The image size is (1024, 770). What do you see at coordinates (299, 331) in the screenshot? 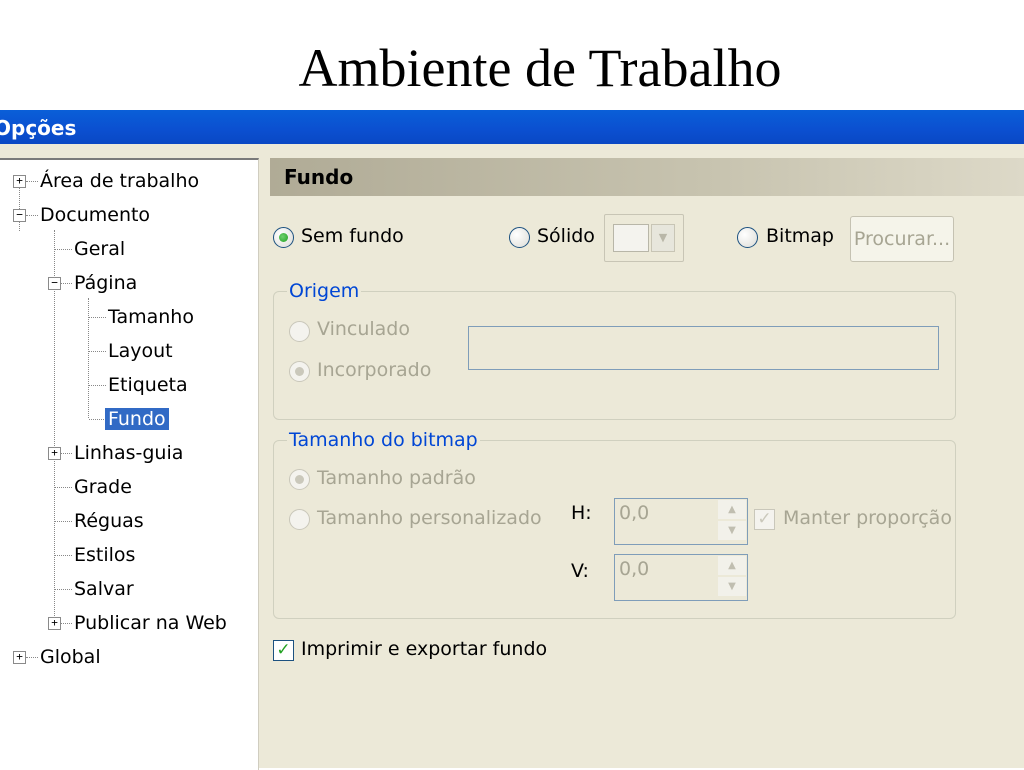
I see `radio-vinculado` at bounding box center [299, 331].